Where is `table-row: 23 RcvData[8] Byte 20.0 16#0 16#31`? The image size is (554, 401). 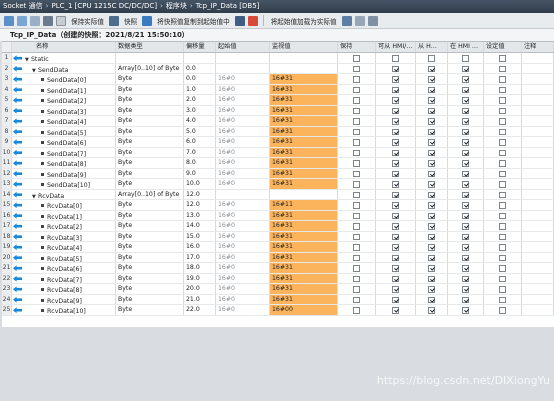 table-row: 23 RcvData[8] Byte 20.0 16#0 16#31 is located at coordinates (278, 289).